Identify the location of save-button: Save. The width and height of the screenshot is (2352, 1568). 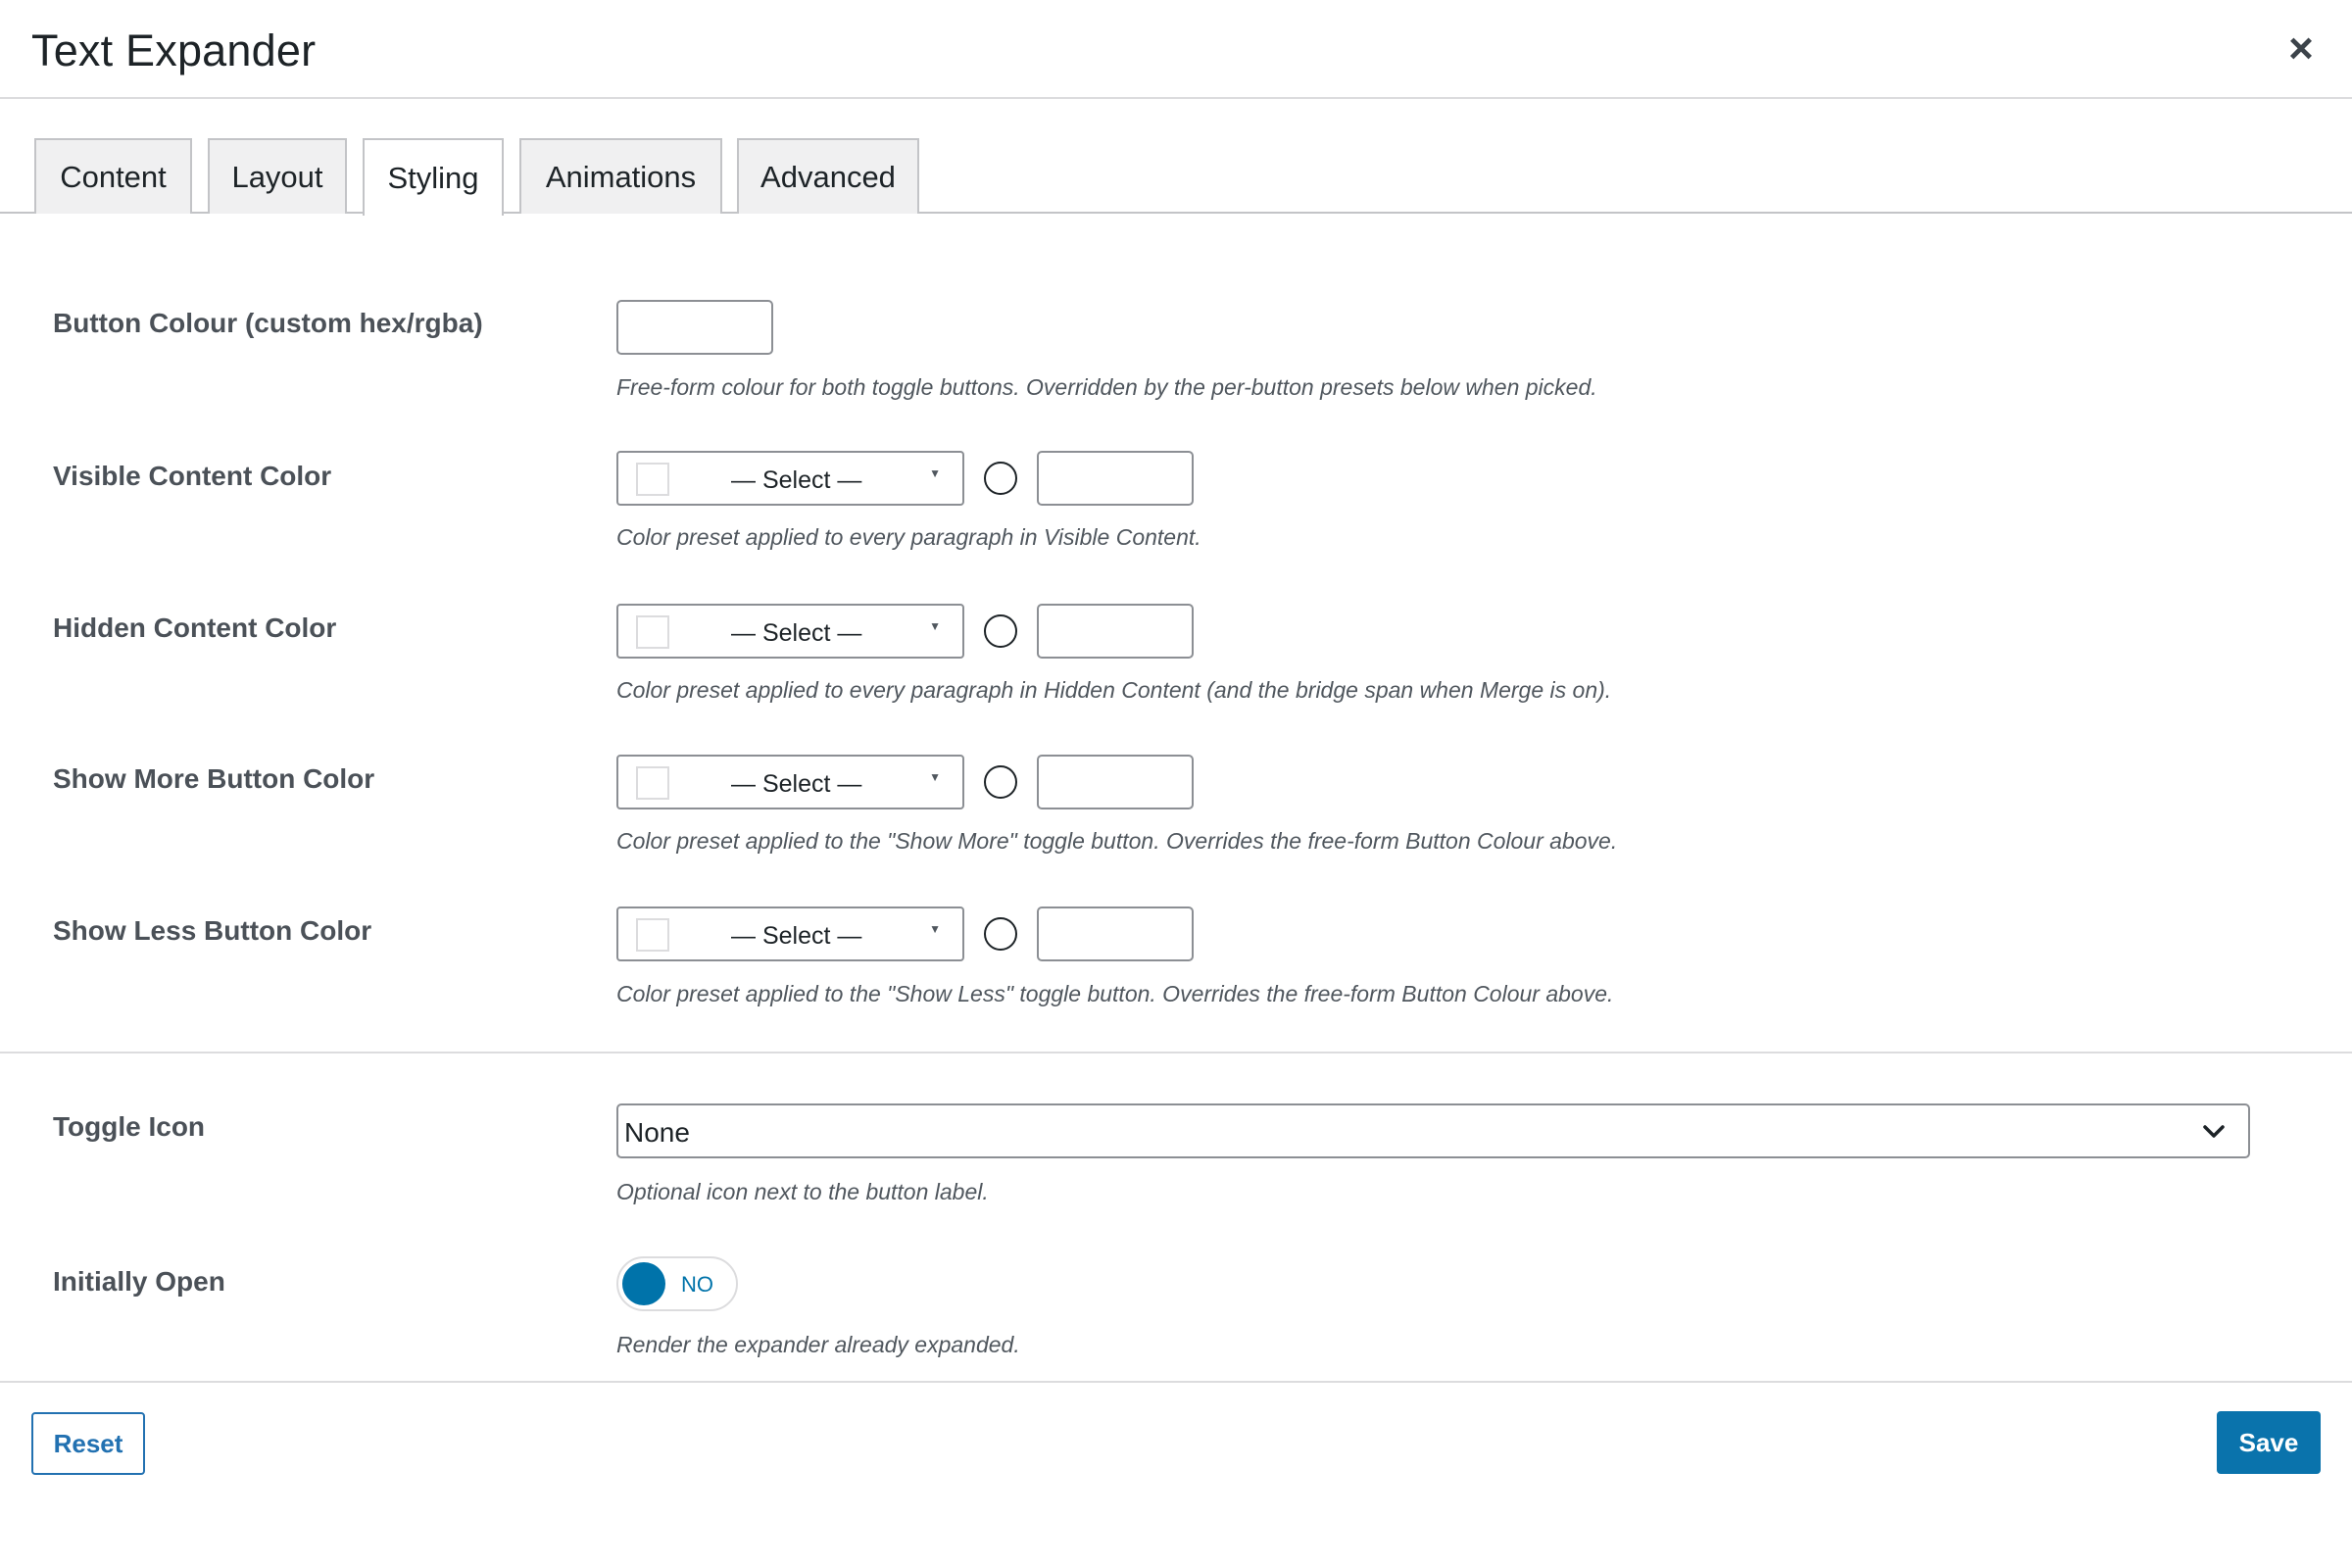
(2269, 1442).